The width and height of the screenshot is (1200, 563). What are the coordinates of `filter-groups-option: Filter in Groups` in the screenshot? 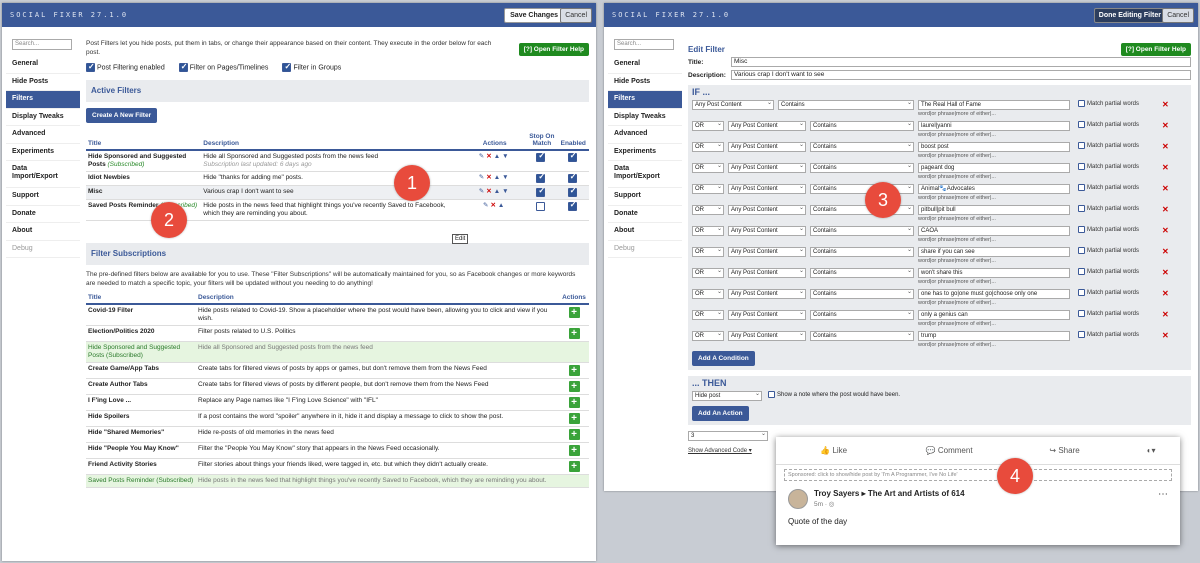 It's located at (311, 67).